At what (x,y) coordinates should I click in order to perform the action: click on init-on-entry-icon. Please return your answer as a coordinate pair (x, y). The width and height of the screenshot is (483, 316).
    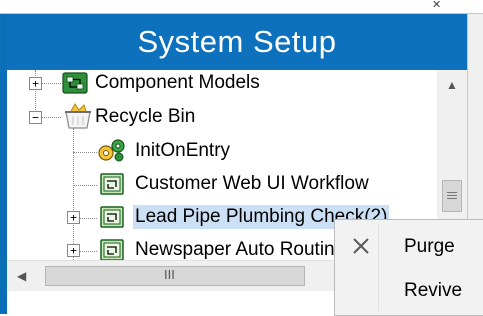
    Looking at the image, I should click on (111, 150).